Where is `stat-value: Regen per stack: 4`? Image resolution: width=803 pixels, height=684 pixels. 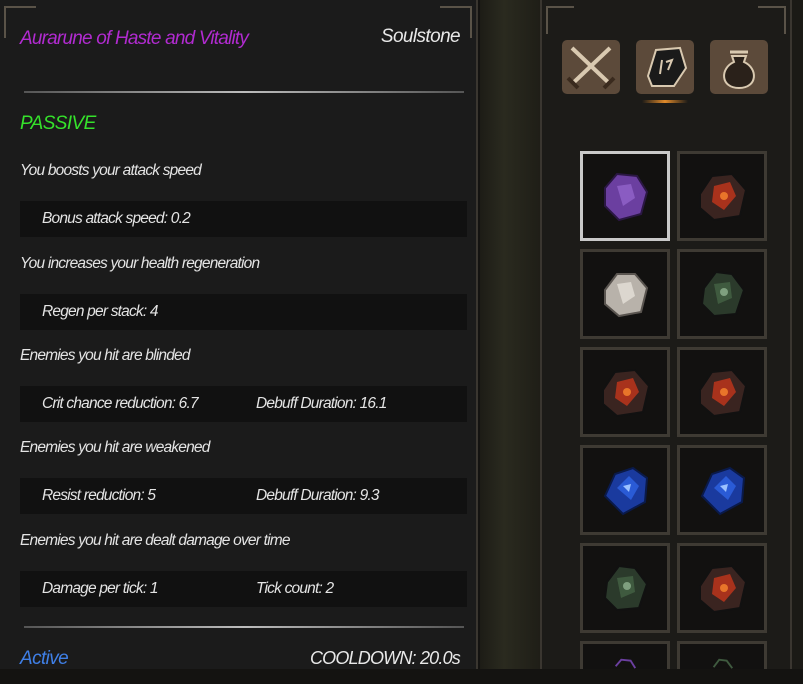
stat-value: Regen per stack: 4 is located at coordinates (100, 311).